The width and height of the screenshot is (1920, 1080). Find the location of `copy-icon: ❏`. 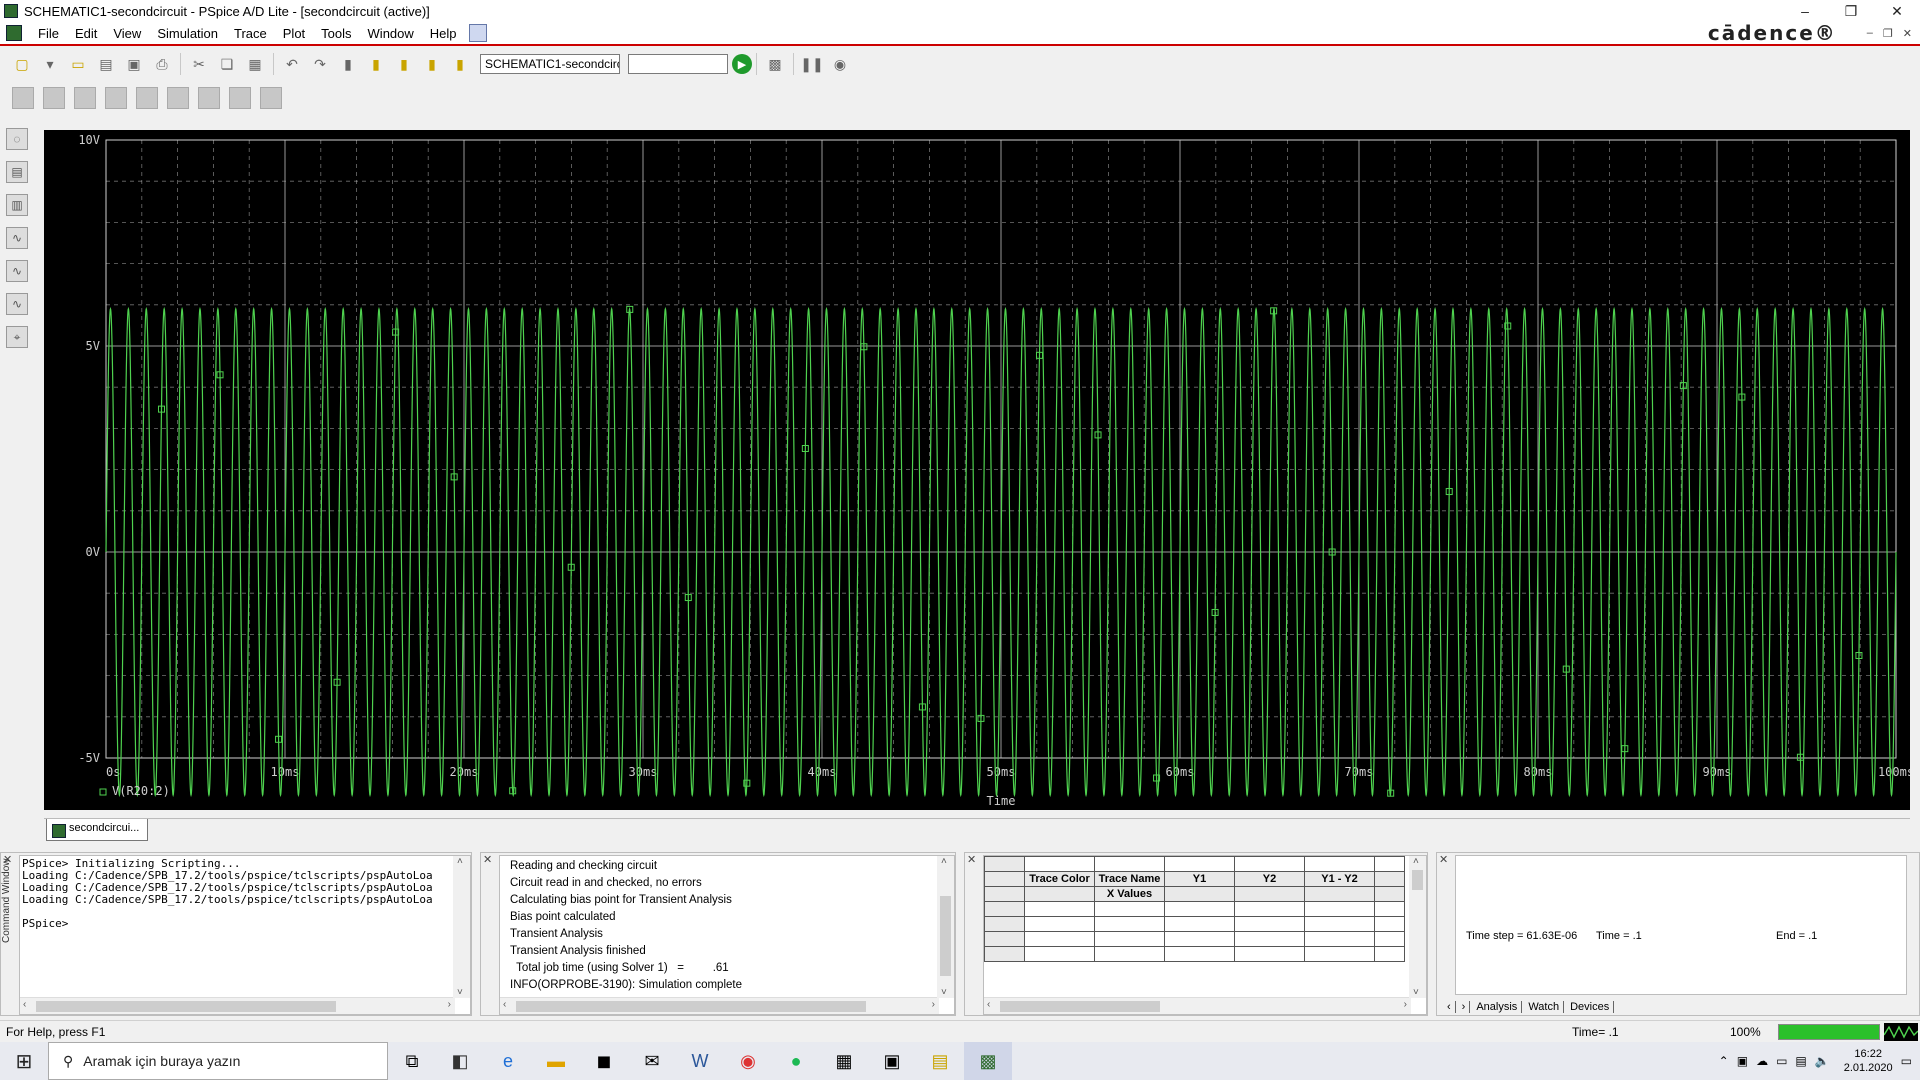

copy-icon: ❏ is located at coordinates (227, 64).